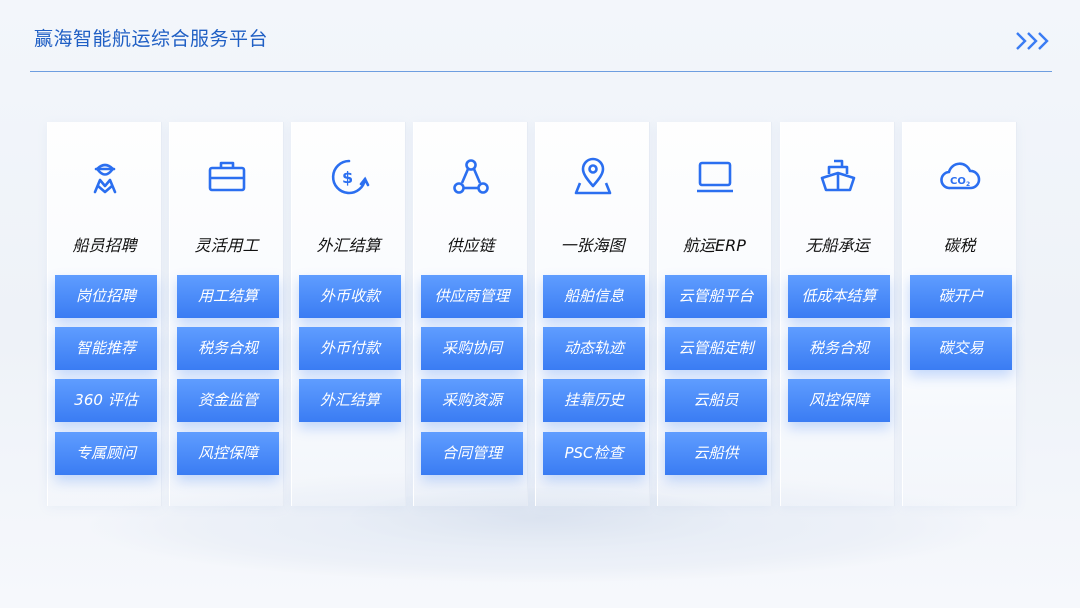 The width and height of the screenshot is (1080, 608). I want to click on service-column-fx: $ 外汇结算 外币收款 外币付款 外汇结算, so click(348, 314).